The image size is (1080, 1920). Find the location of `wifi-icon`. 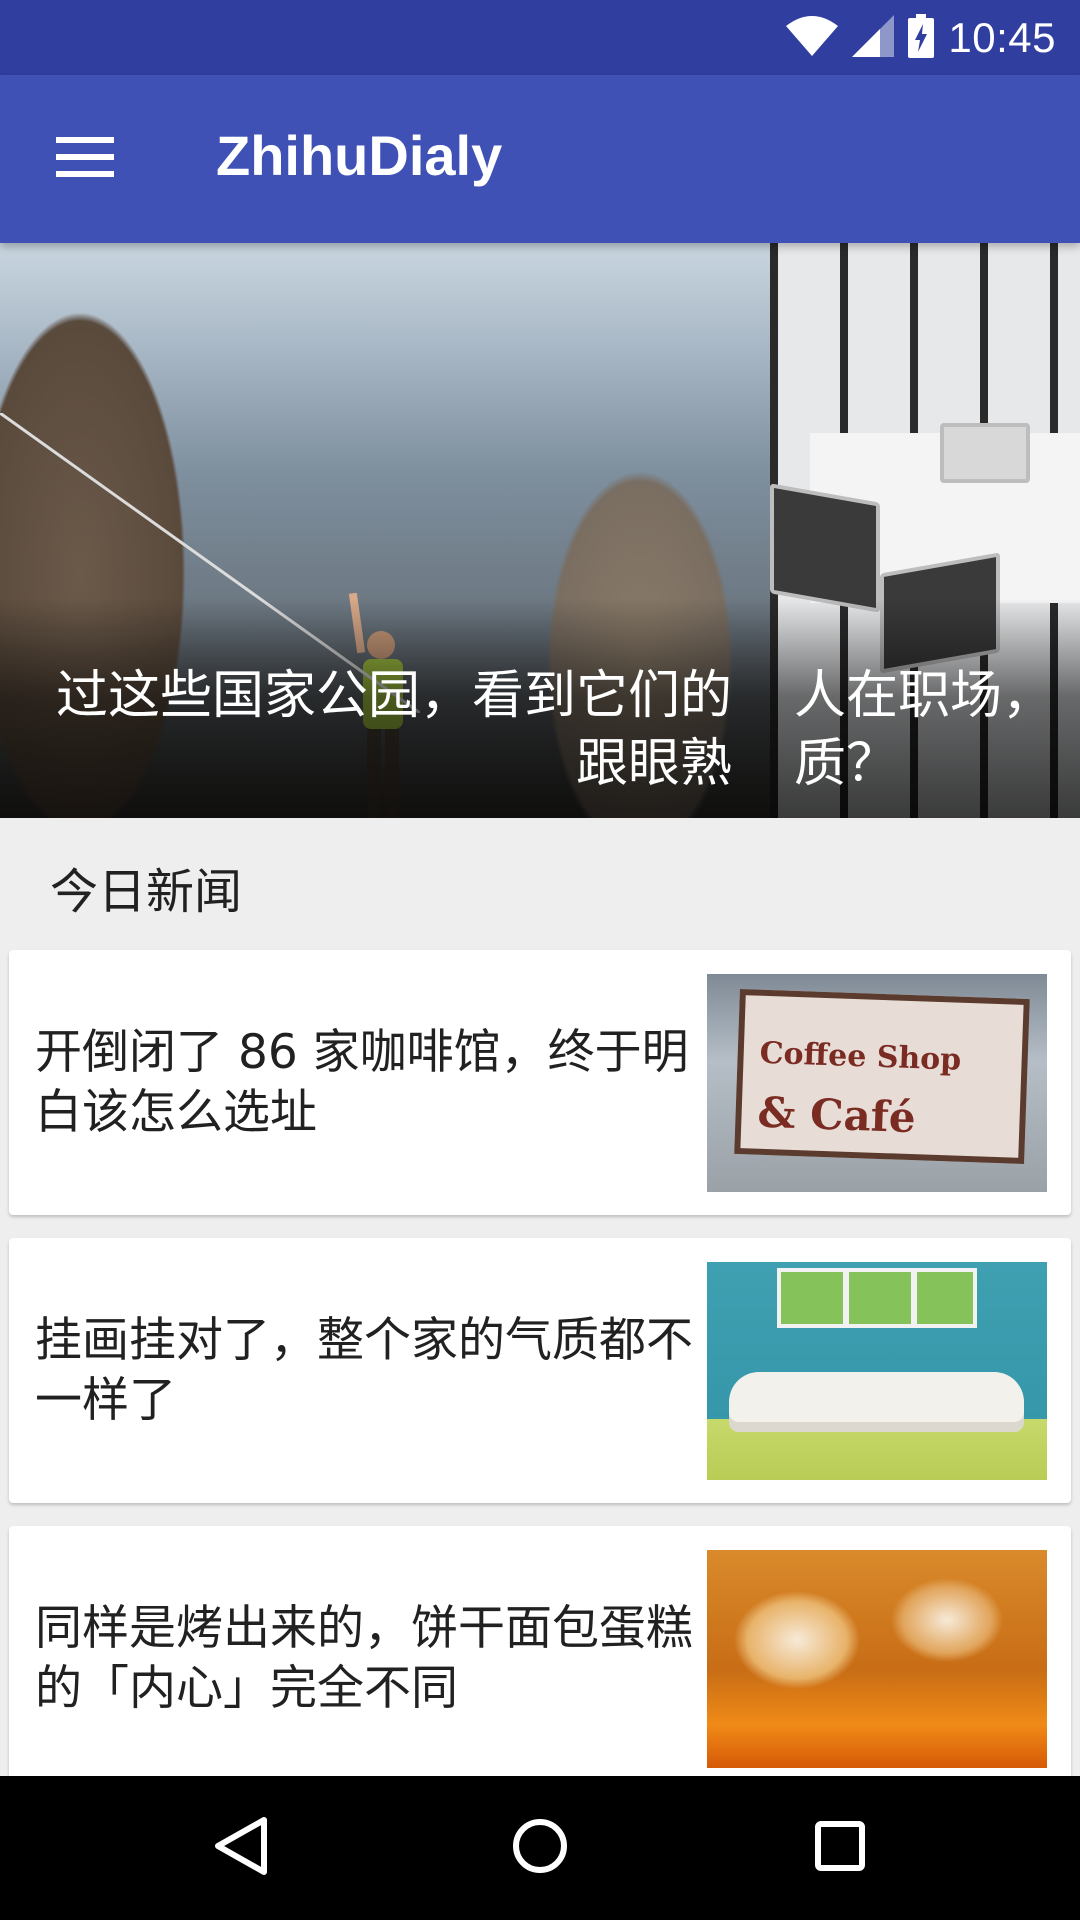

wifi-icon is located at coordinates (812, 37).